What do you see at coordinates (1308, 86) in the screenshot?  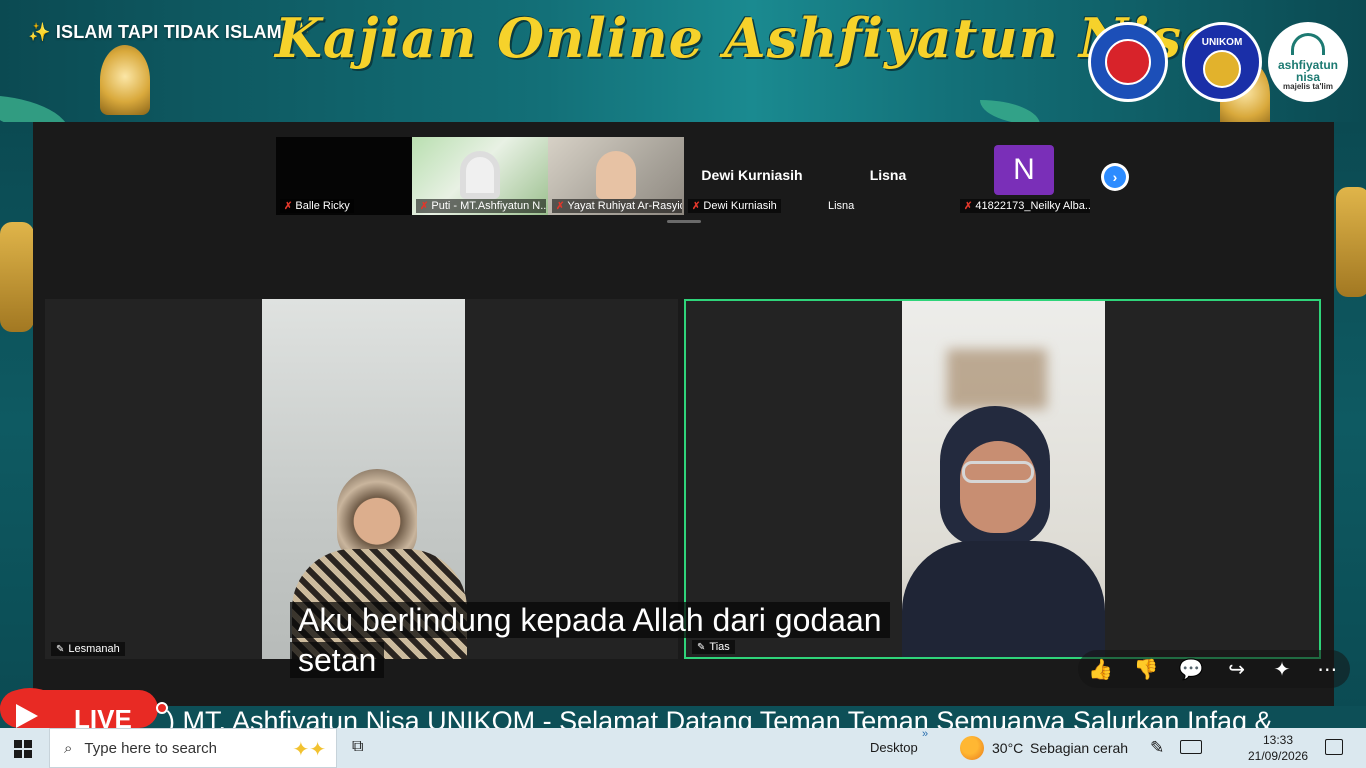 I see `ashf-logo-sub: majelis ta'lim` at bounding box center [1308, 86].